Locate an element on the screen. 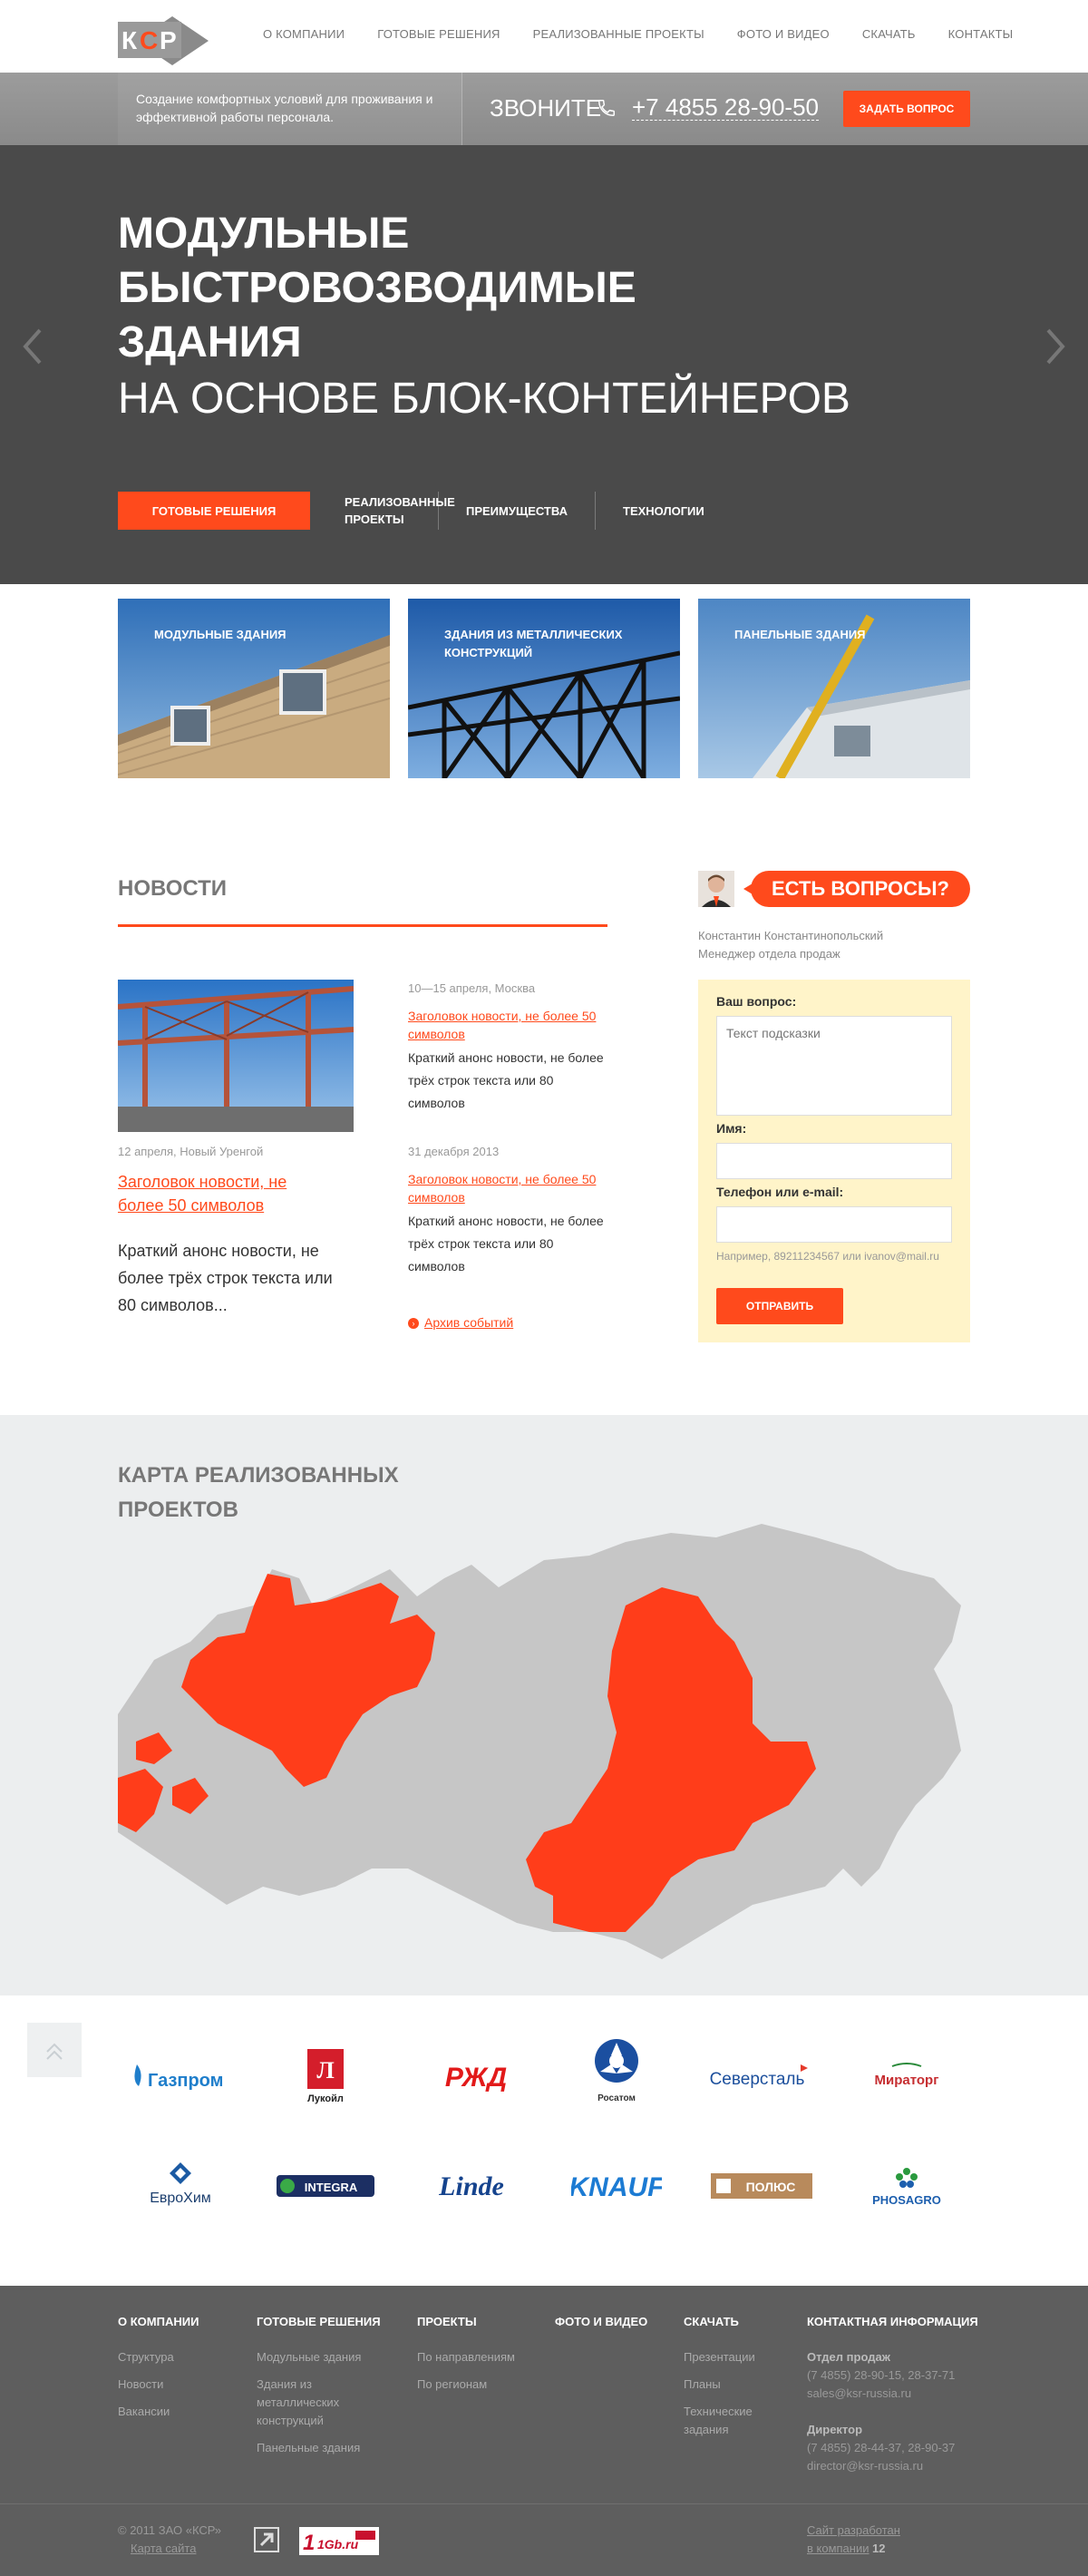 Image resolution: width=1088 pixels, height=2576 pixels. phosagro-logo: PHOSAGRO is located at coordinates (906, 2187).